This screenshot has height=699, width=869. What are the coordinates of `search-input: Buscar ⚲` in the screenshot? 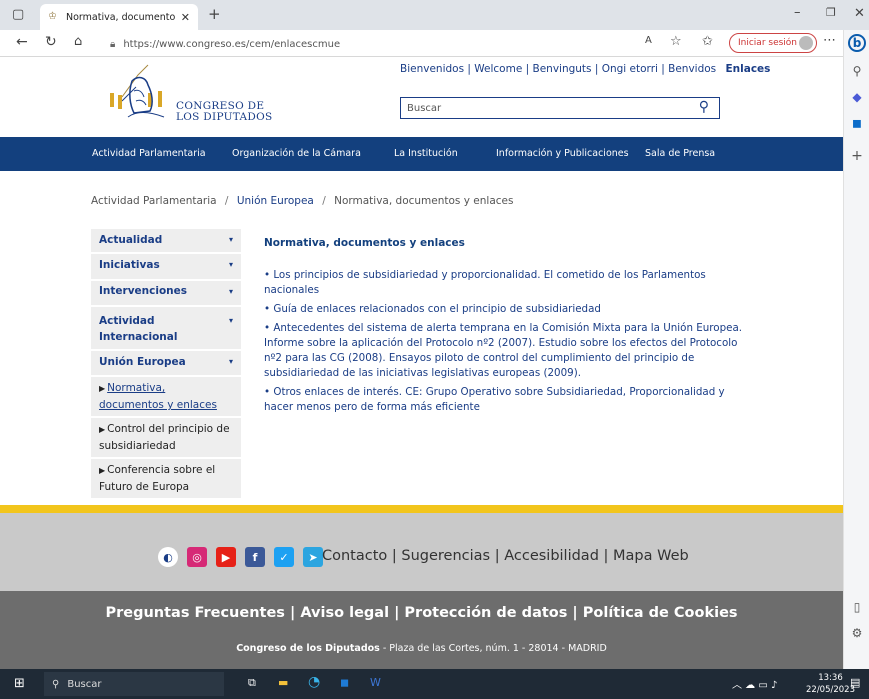 It's located at (560, 108).